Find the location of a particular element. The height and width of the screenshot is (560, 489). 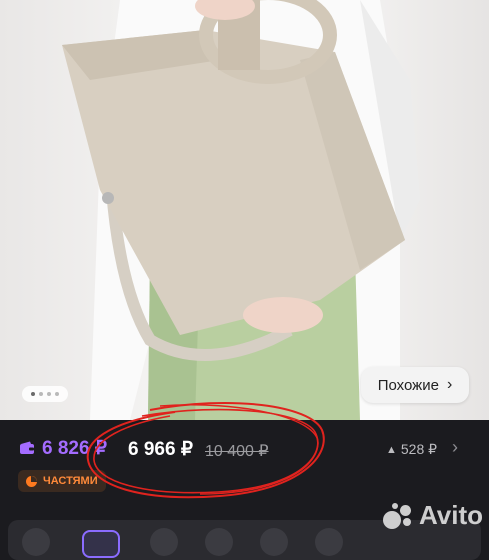

avito-logo-icon is located at coordinates (398, 515).